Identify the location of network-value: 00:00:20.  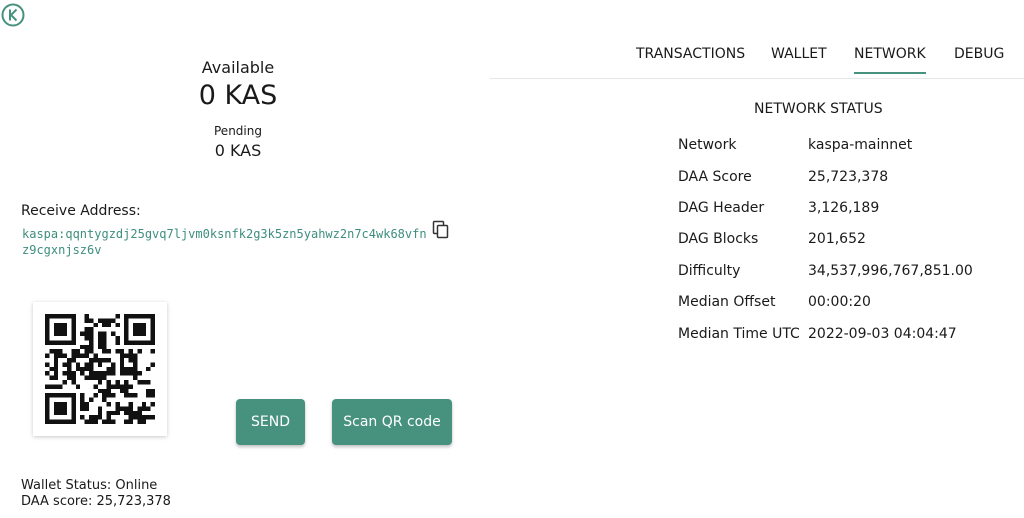
(839, 302).